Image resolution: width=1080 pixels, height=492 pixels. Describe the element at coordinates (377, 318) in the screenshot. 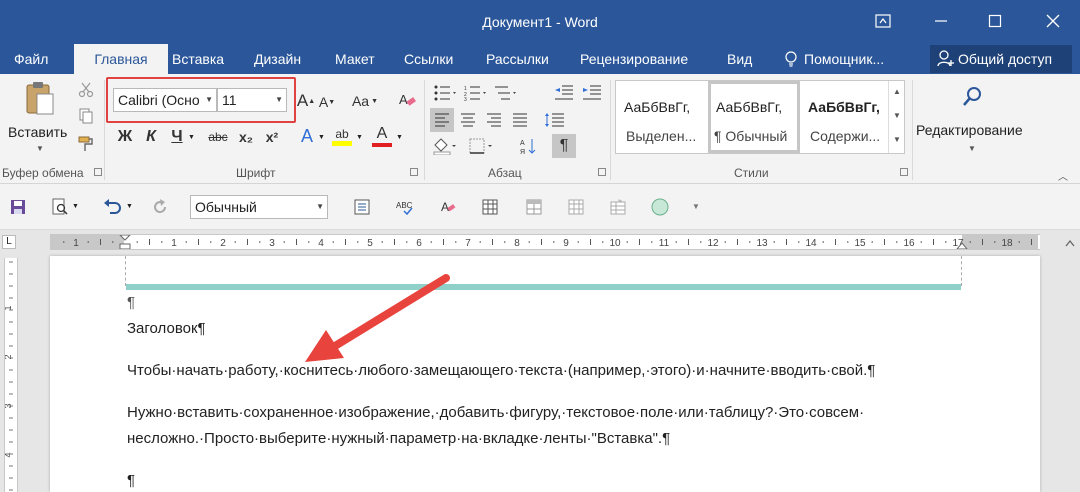

I see `annotation-arrow` at that location.